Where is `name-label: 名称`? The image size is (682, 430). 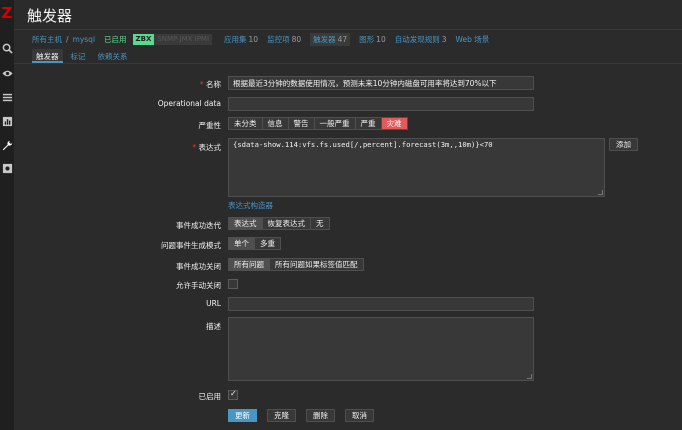
name-label: 名称 is located at coordinates (117, 84).